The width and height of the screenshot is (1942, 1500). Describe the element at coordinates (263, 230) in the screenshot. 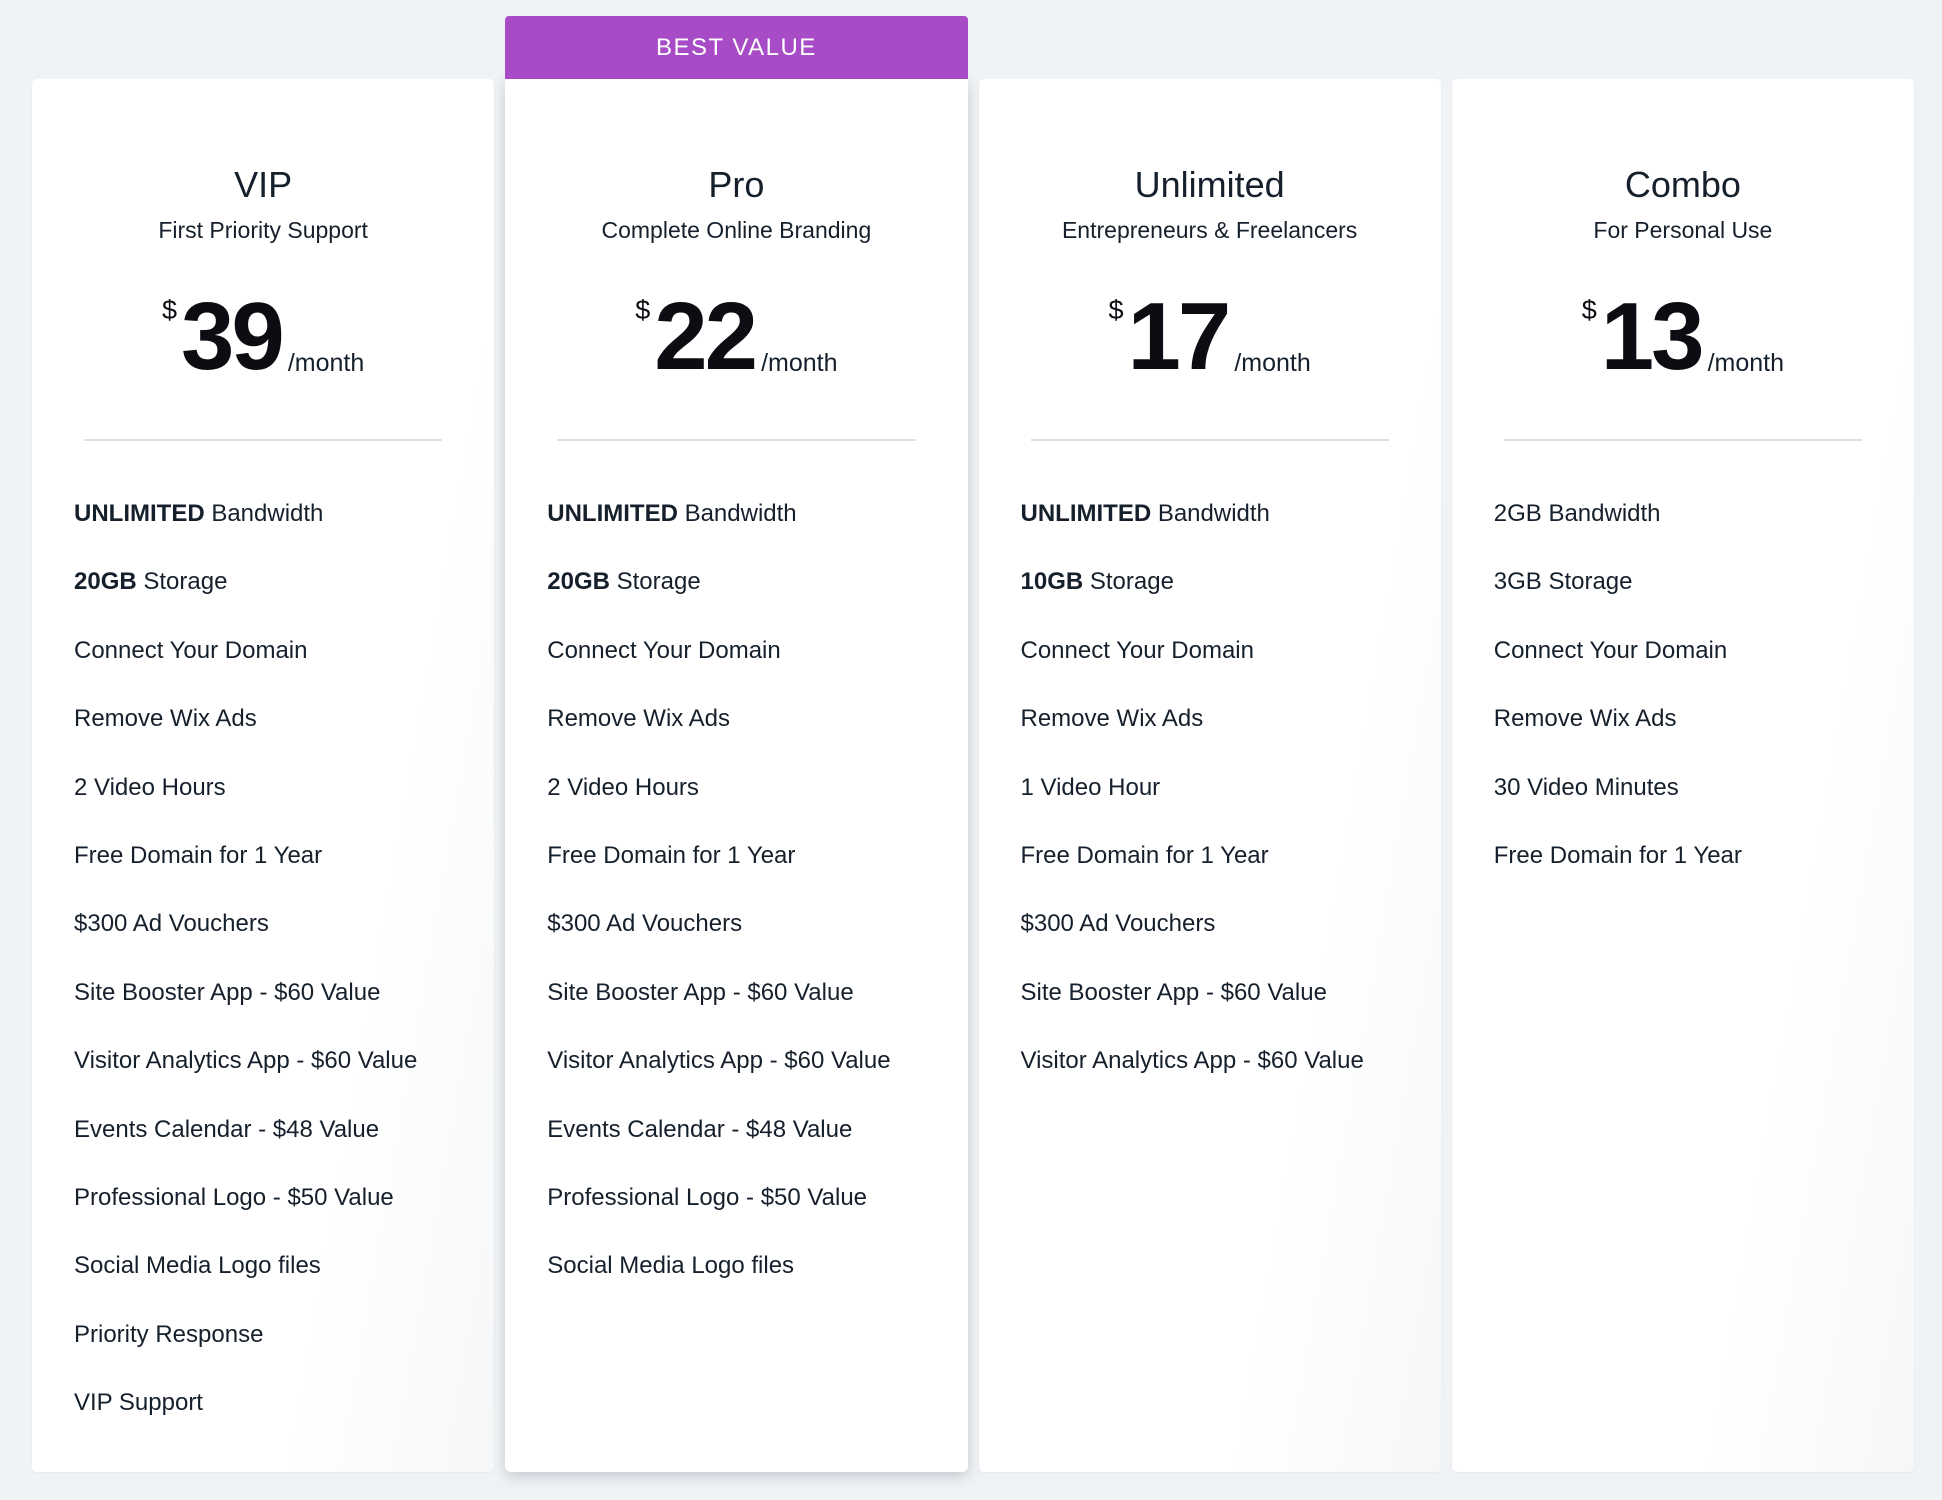

I see `plan-subtitle: First Priority Support` at that location.